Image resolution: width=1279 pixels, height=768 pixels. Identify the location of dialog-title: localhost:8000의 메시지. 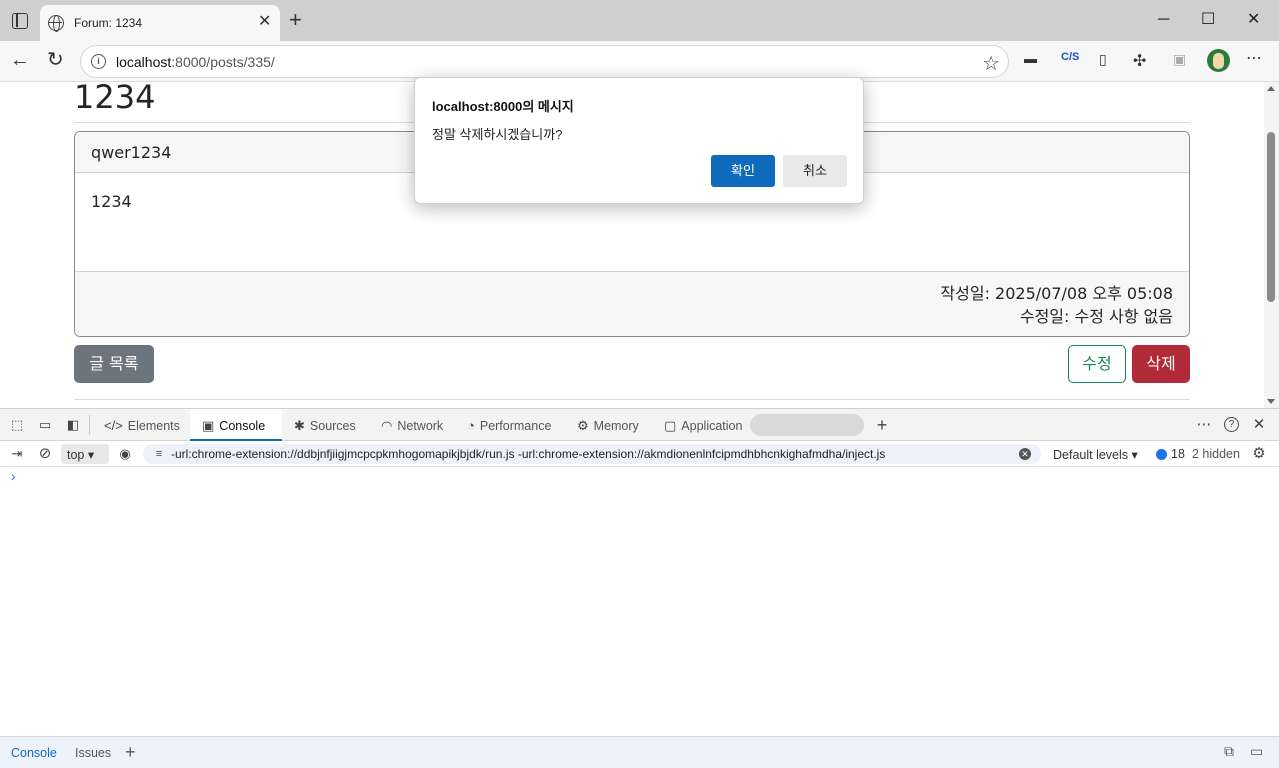
(503, 106).